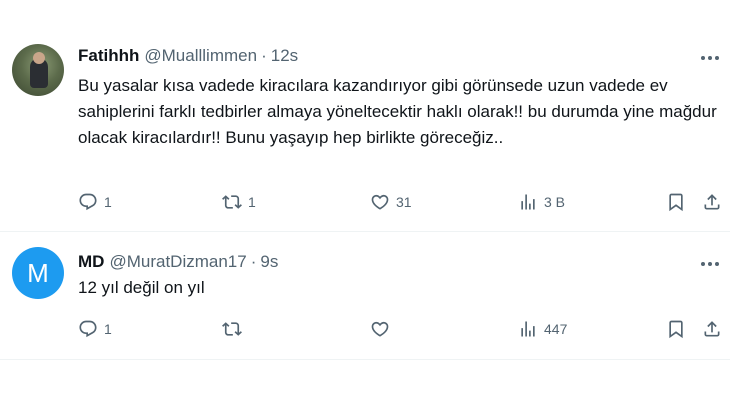 This screenshot has width=730, height=420. I want to click on views-button: 3 B, so click(541, 202).